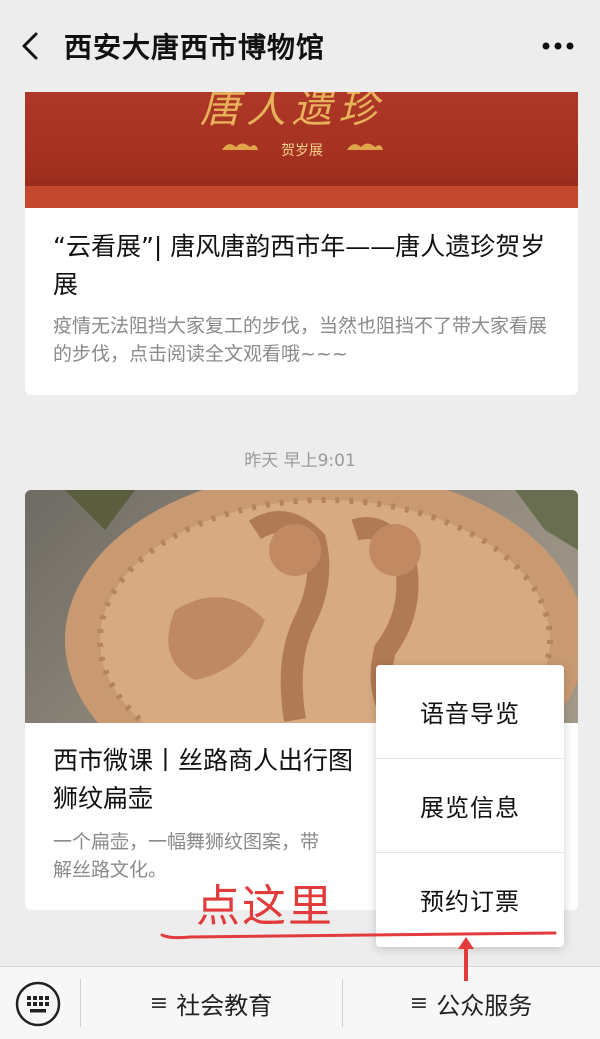  Describe the element at coordinates (358, 935) in the screenshot. I see `annotation-underline` at that location.